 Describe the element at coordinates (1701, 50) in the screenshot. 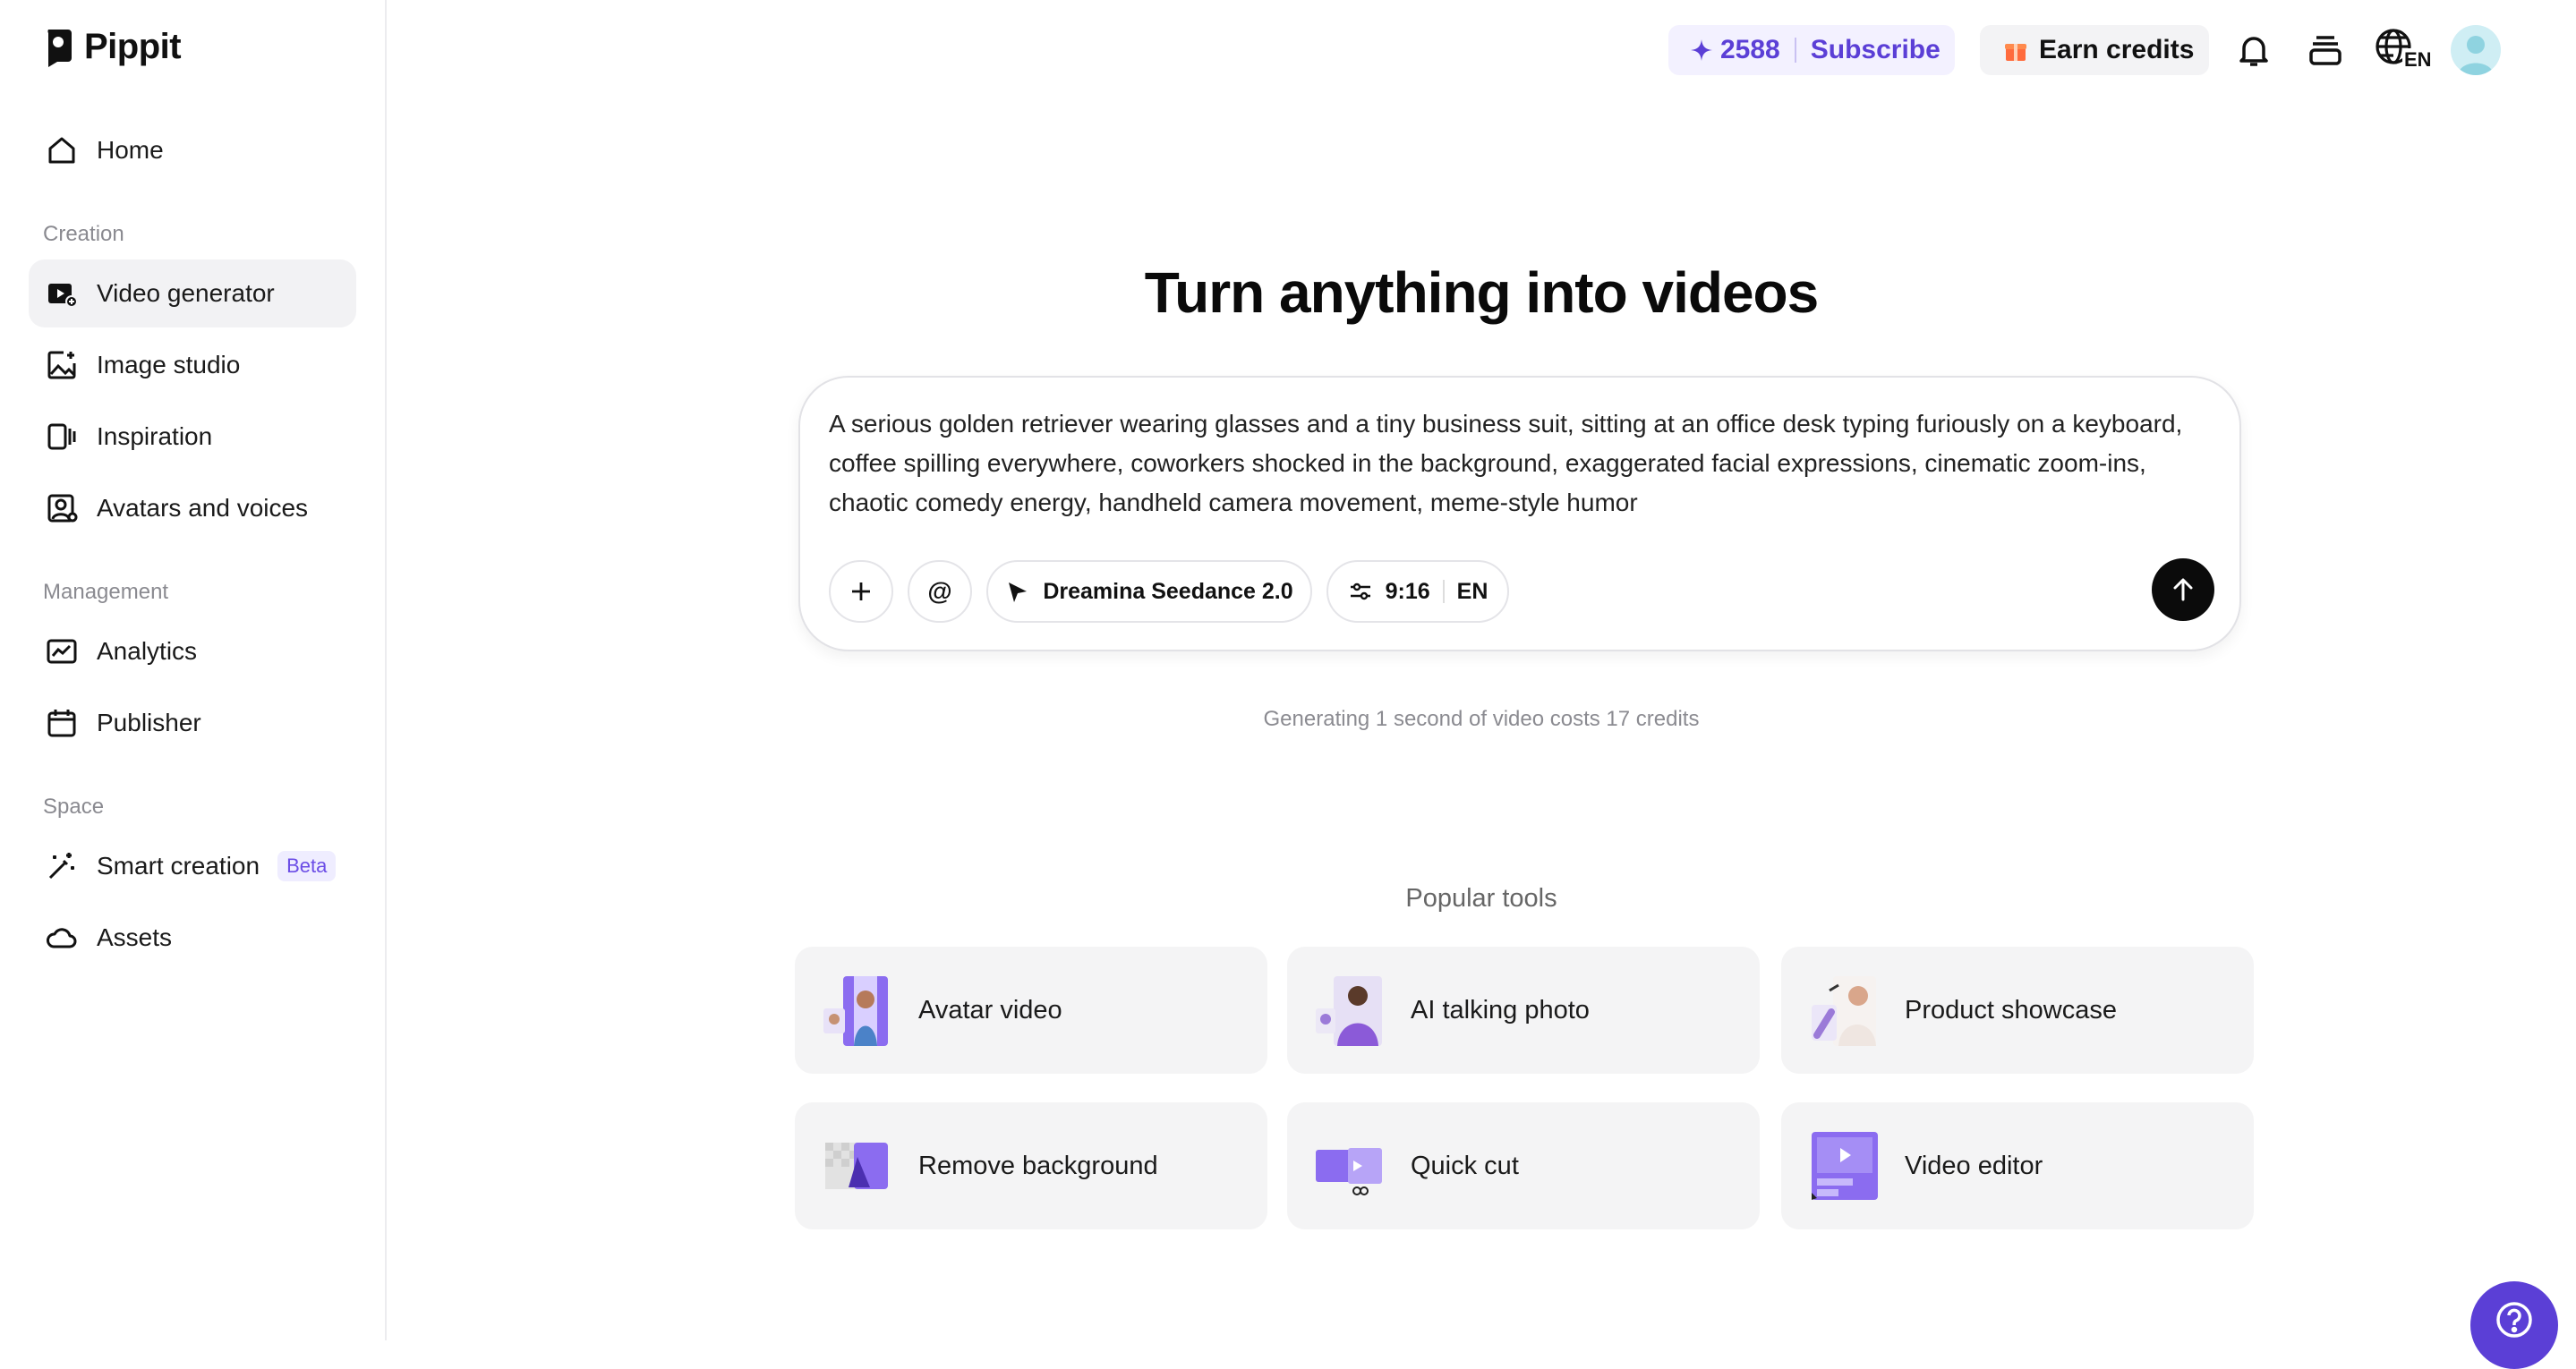

I see `sparkle-icon` at that location.